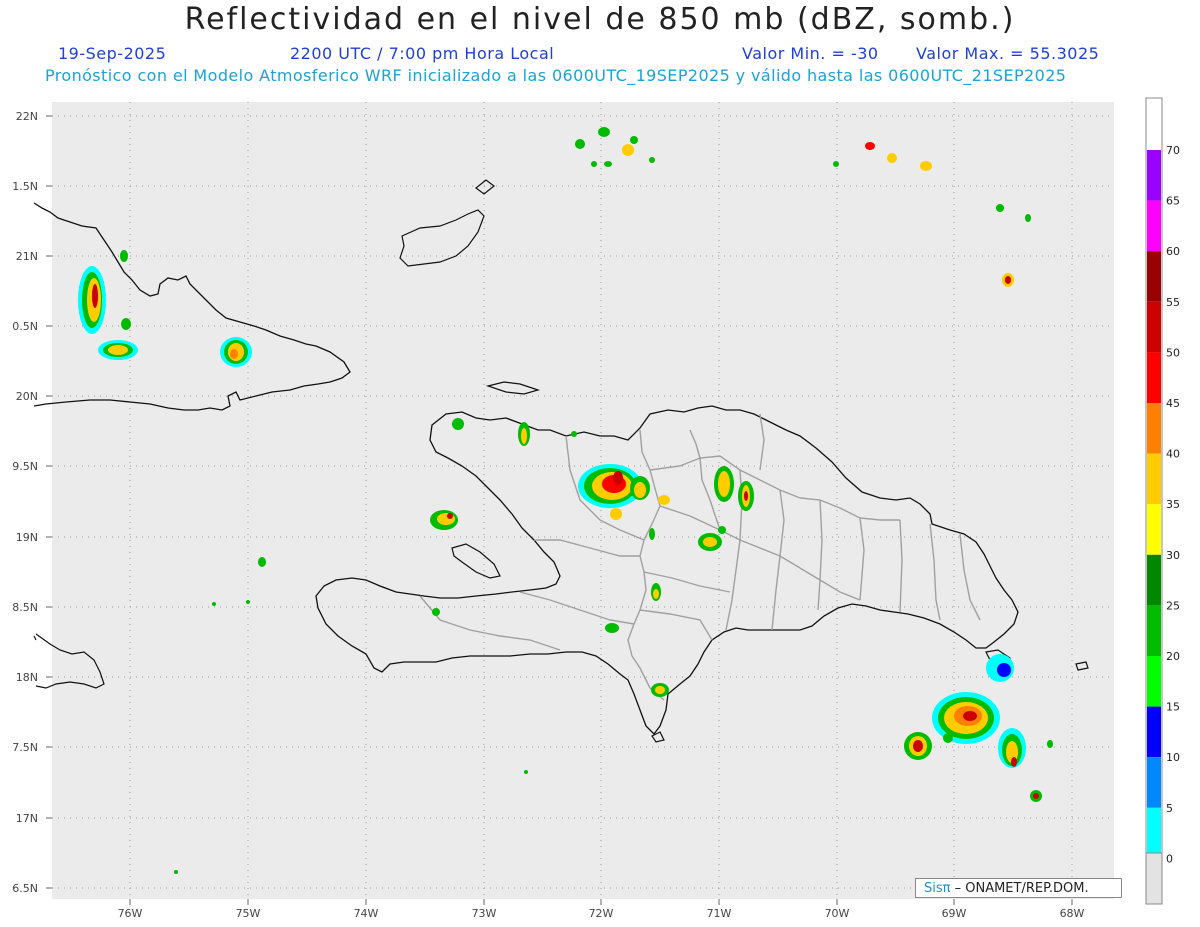 The height and width of the screenshot is (927, 1200). I want to click on colorbar-label: 60, so click(1173, 251).